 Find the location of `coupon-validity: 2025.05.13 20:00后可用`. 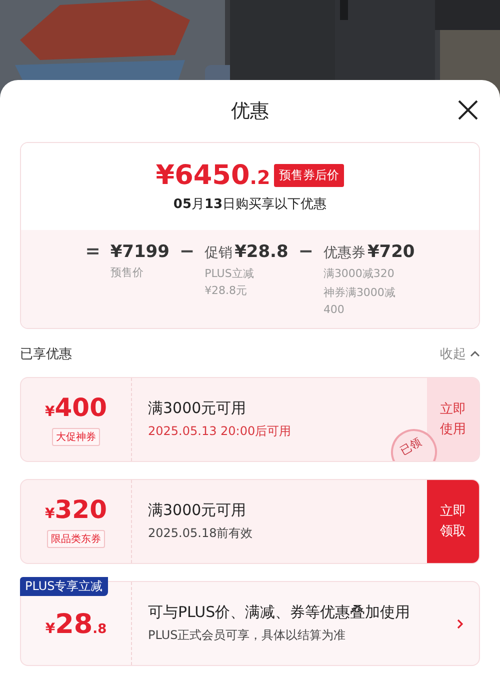

coupon-validity: 2025.05.13 20:00后可用 is located at coordinates (220, 431).